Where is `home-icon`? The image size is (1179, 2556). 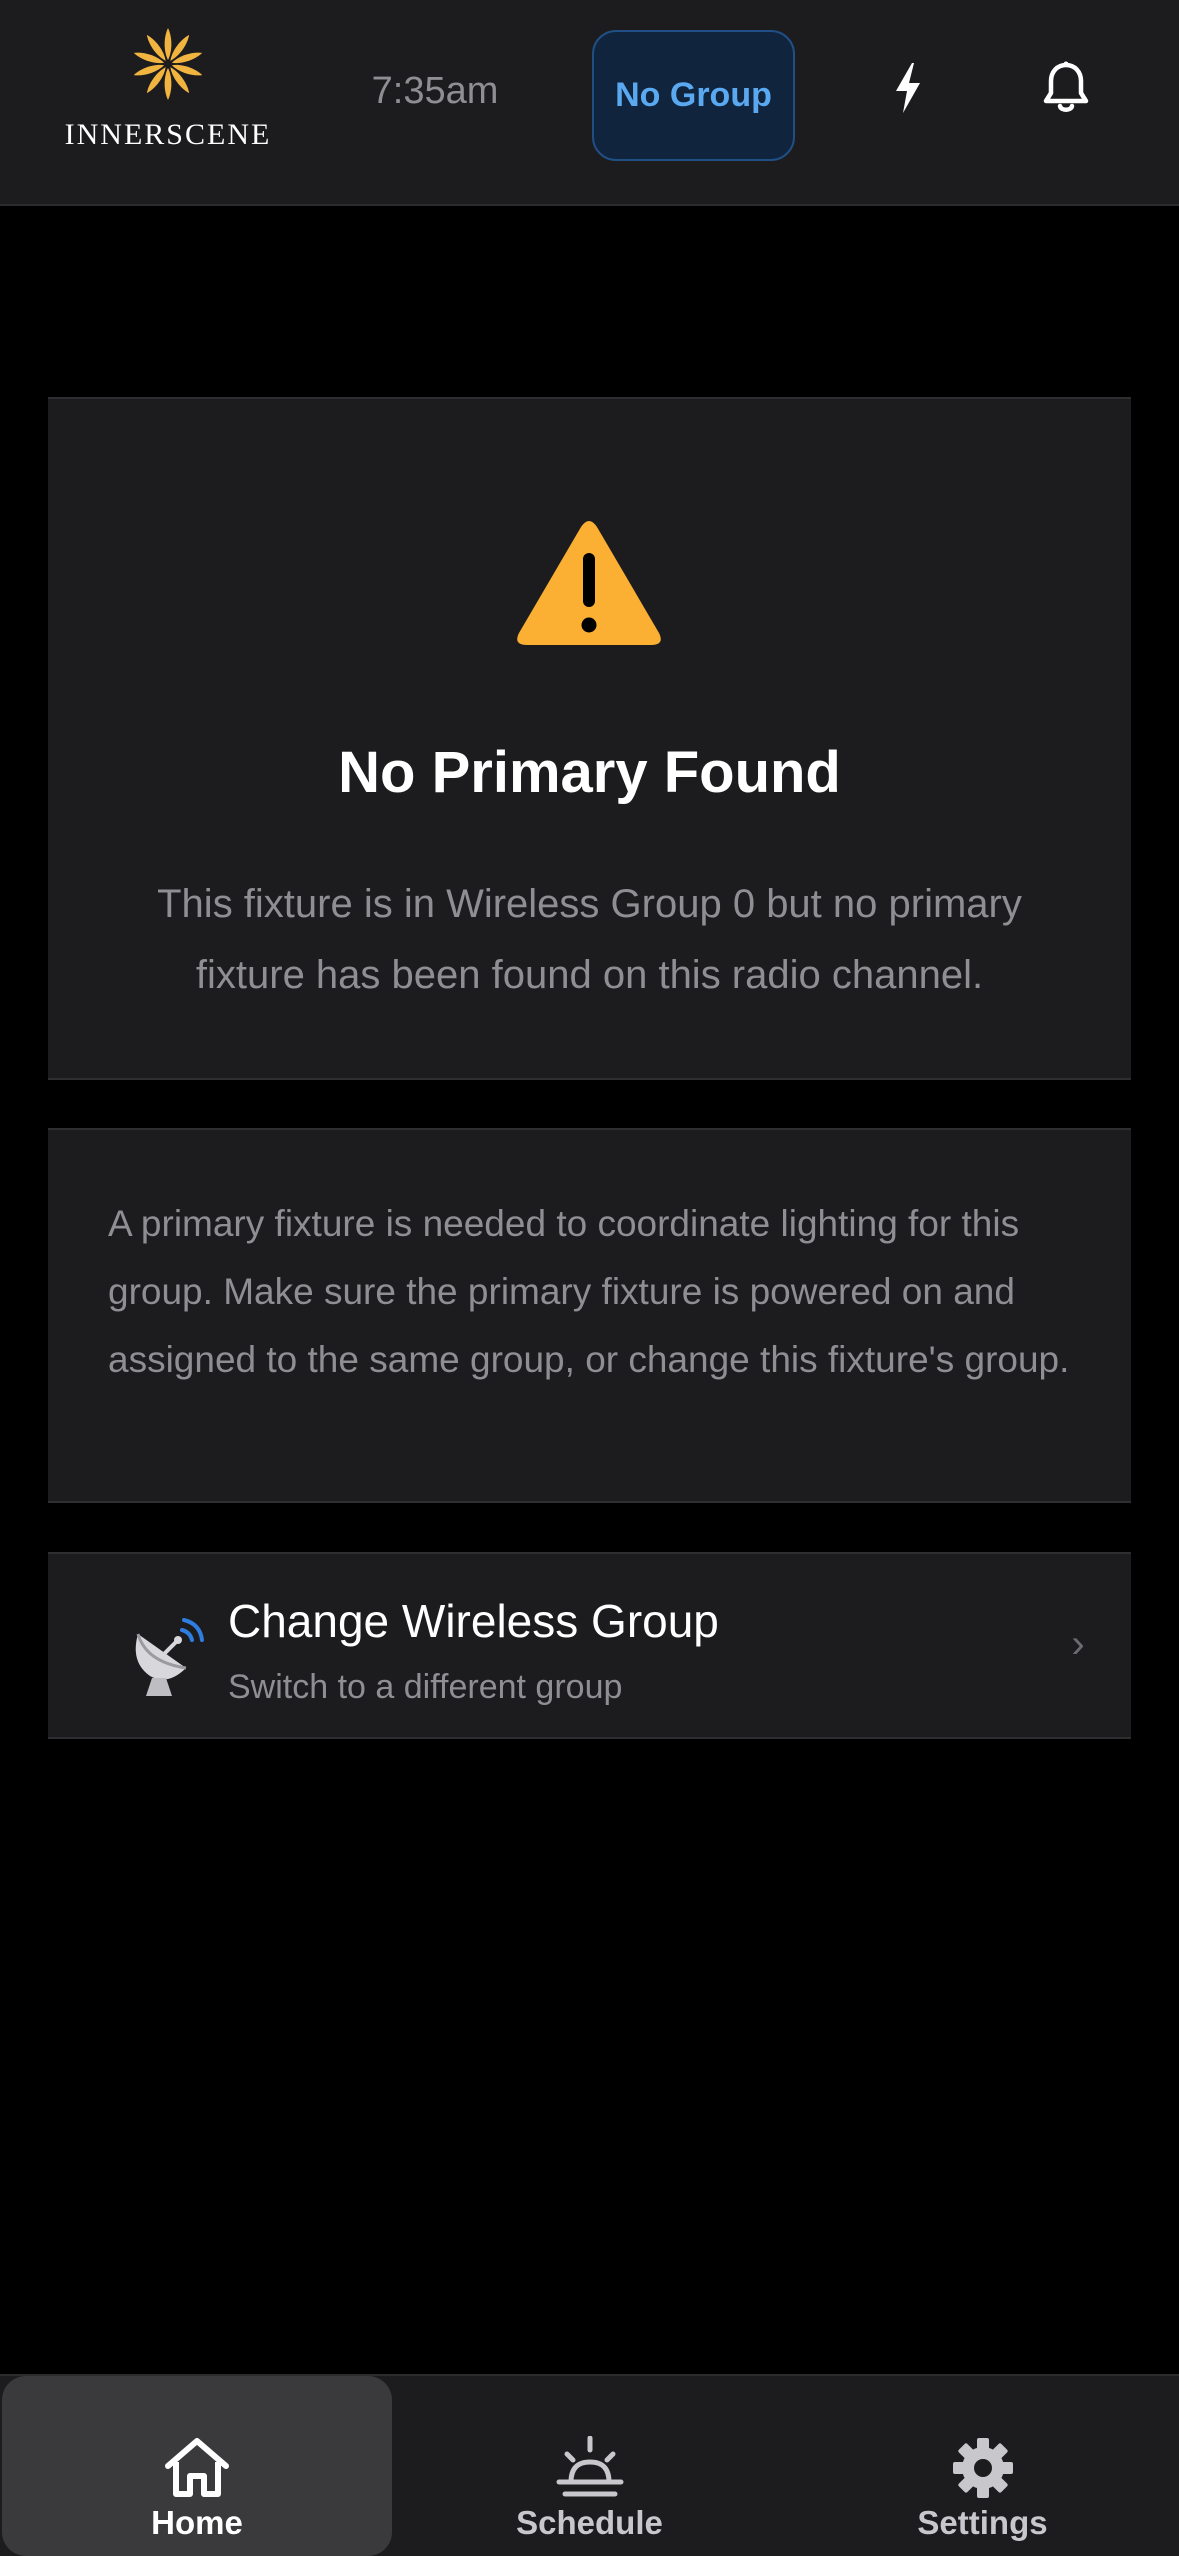 home-icon is located at coordinates (197, 2467).